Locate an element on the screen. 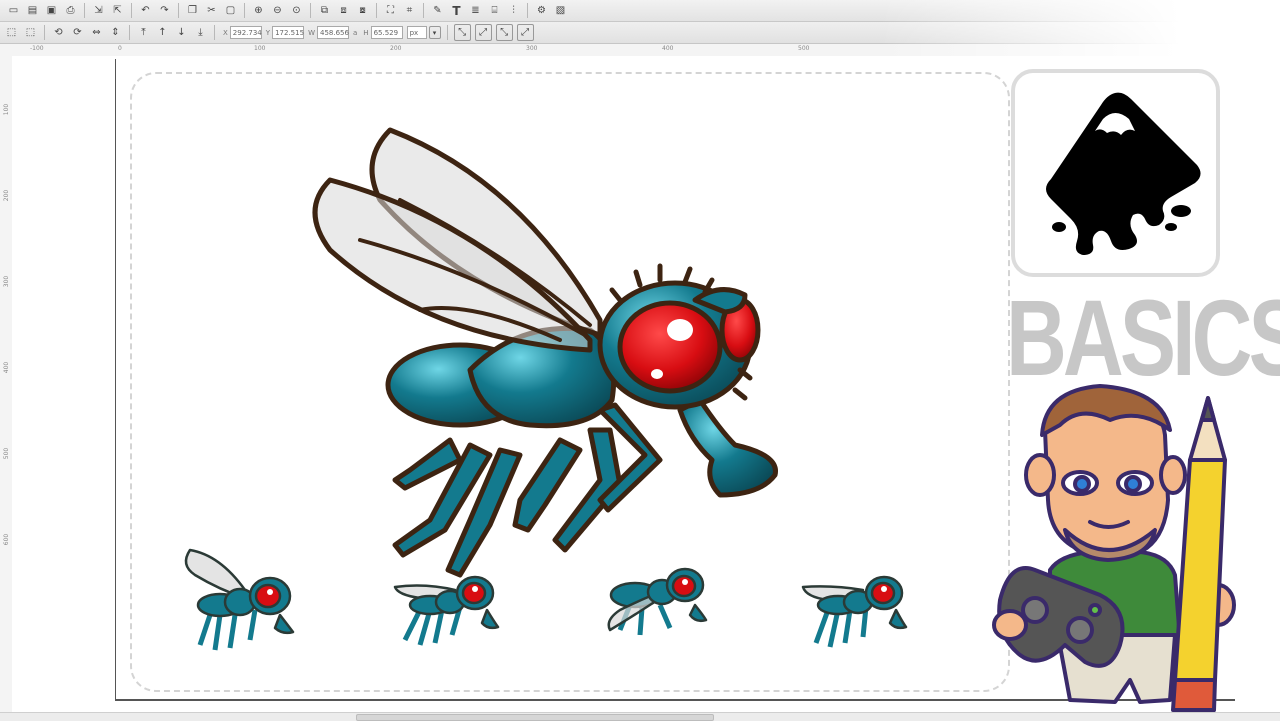 The height and width of the screenshot is (721, 1280). cartoon-character is located at coordinates (1114, 548).